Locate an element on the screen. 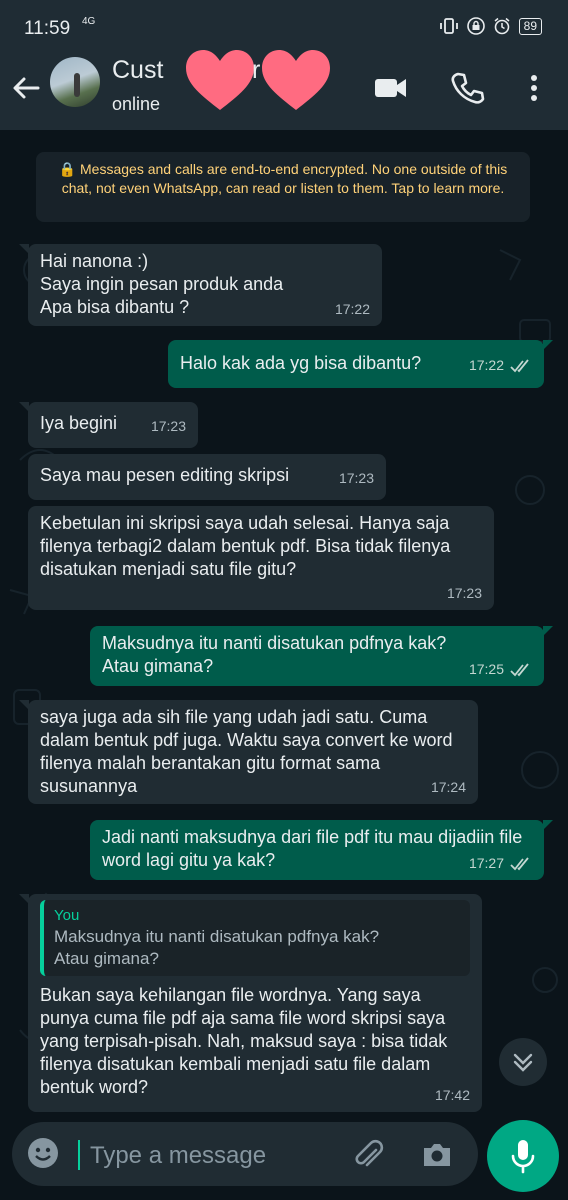 The width and height of the screenshot is (568, 1200). message-time: 17:27 is located at coordinates (486, 863).